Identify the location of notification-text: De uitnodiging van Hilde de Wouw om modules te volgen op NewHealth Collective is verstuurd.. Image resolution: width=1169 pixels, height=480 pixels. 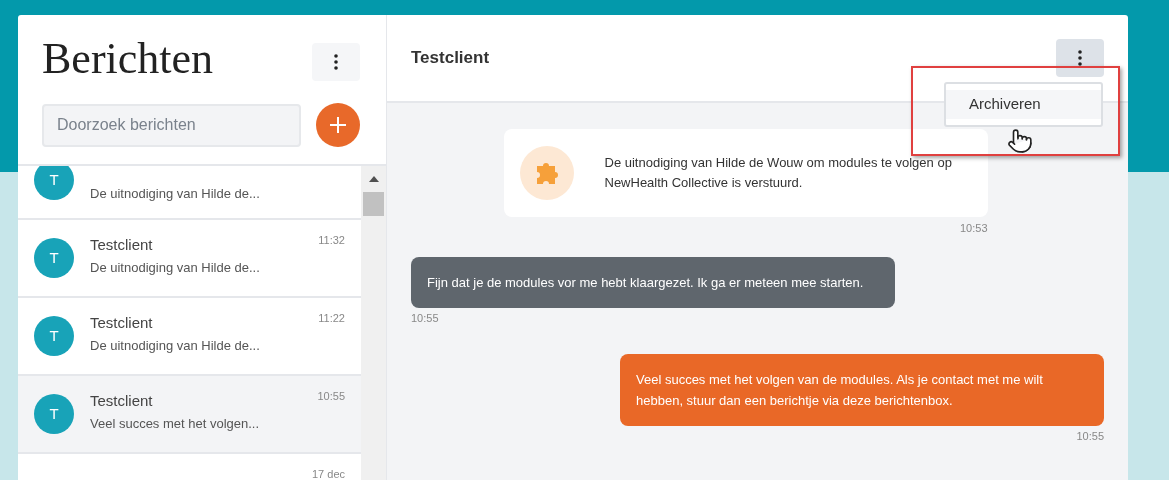
(778, 173).